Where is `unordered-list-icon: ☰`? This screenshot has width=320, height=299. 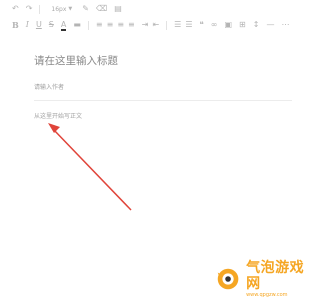 unordered-list-icon: ☰ is located at coordinates (188, 25).